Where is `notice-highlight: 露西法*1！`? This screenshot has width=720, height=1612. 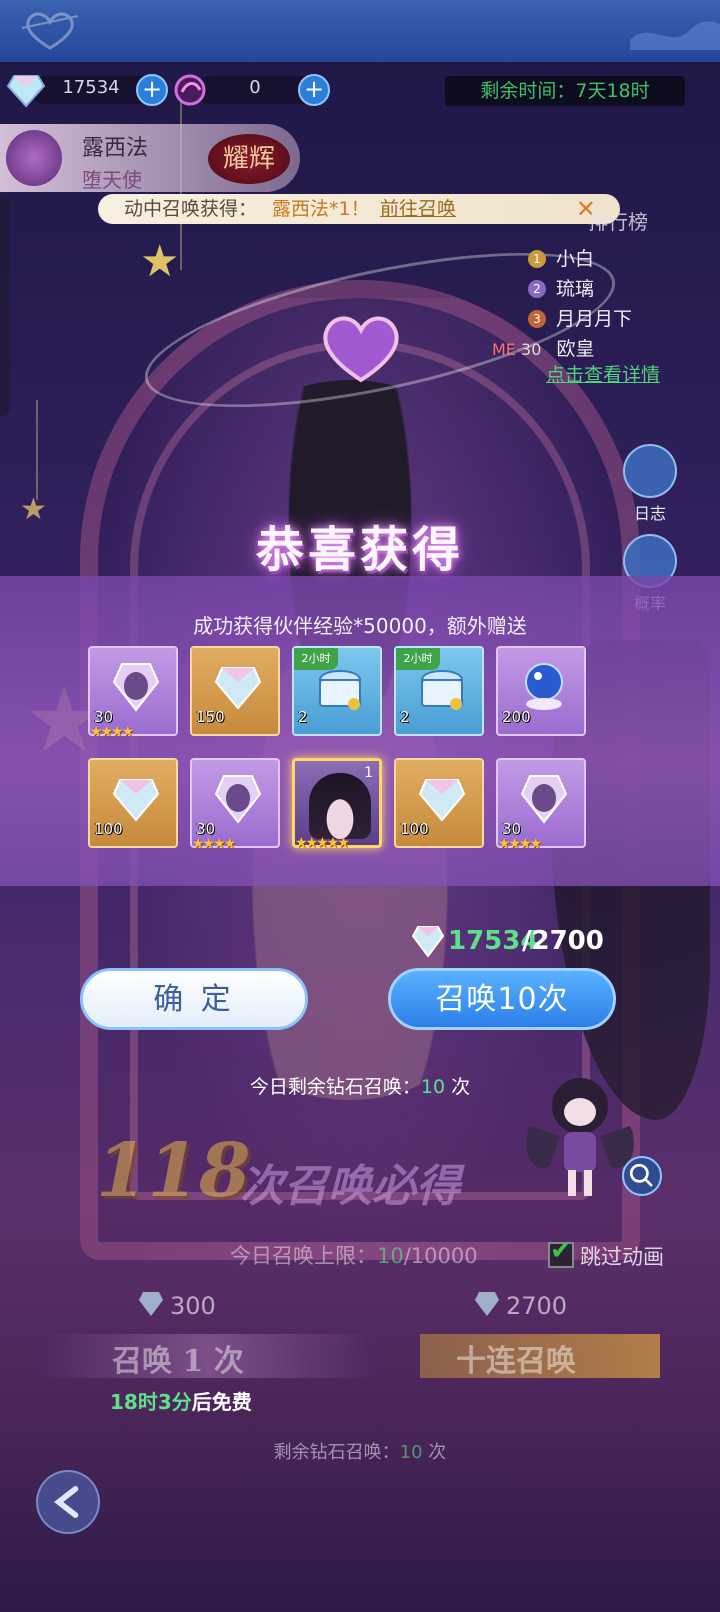
notice-highlight: 露西法*1！ is located at coordinates (321, 209).